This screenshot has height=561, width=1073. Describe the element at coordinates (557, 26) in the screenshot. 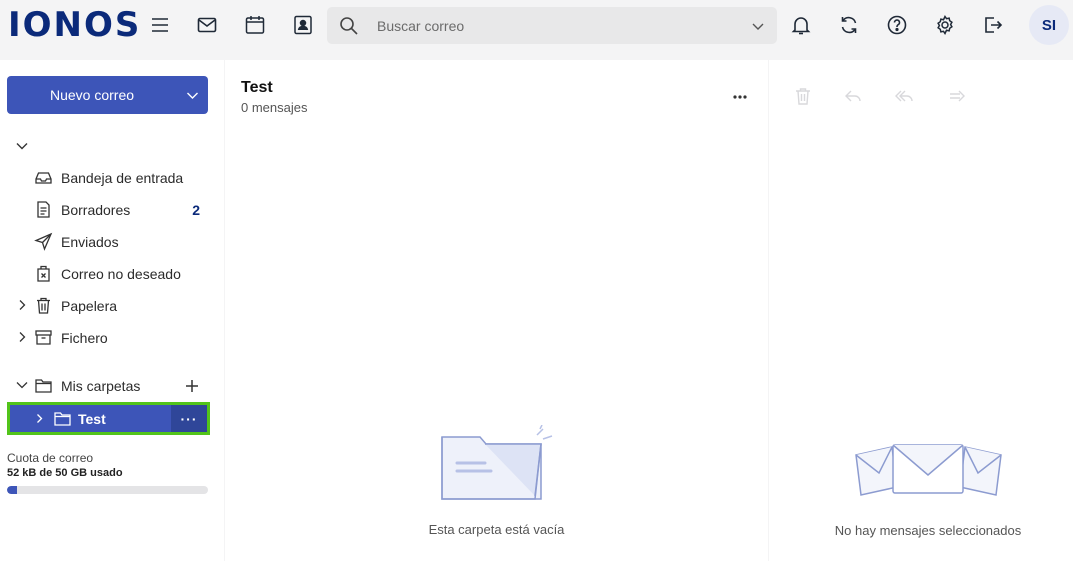

I see `search-input` at that location.